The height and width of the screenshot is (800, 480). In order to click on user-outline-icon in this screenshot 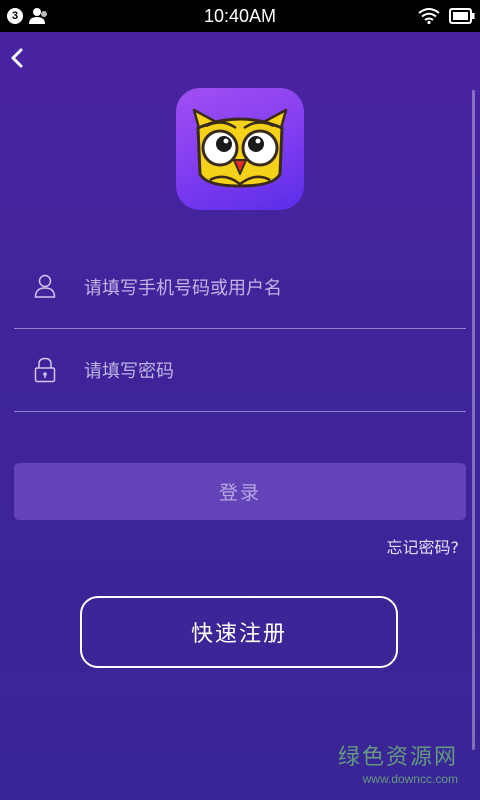, I will do `click(45, 286)`.